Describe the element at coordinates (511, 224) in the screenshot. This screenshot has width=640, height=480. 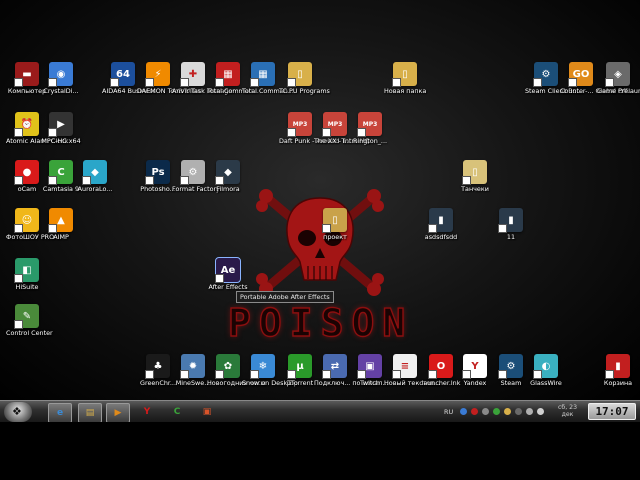
I see `desktop-shortcut-video-file: ▮ 11` at that location.